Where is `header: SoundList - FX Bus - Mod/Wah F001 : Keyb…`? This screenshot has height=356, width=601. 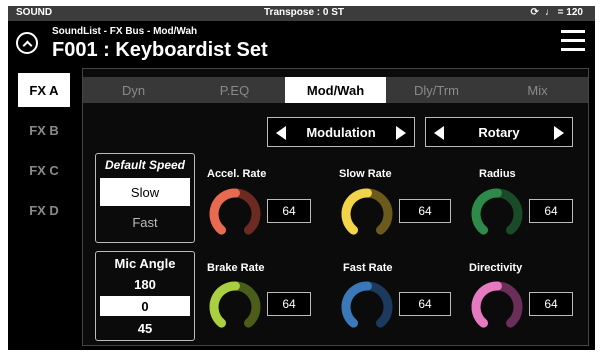
header: SoundList - FX Bus - Mod/Wah F001 : Keyb… is located at coordinates (301, 43).